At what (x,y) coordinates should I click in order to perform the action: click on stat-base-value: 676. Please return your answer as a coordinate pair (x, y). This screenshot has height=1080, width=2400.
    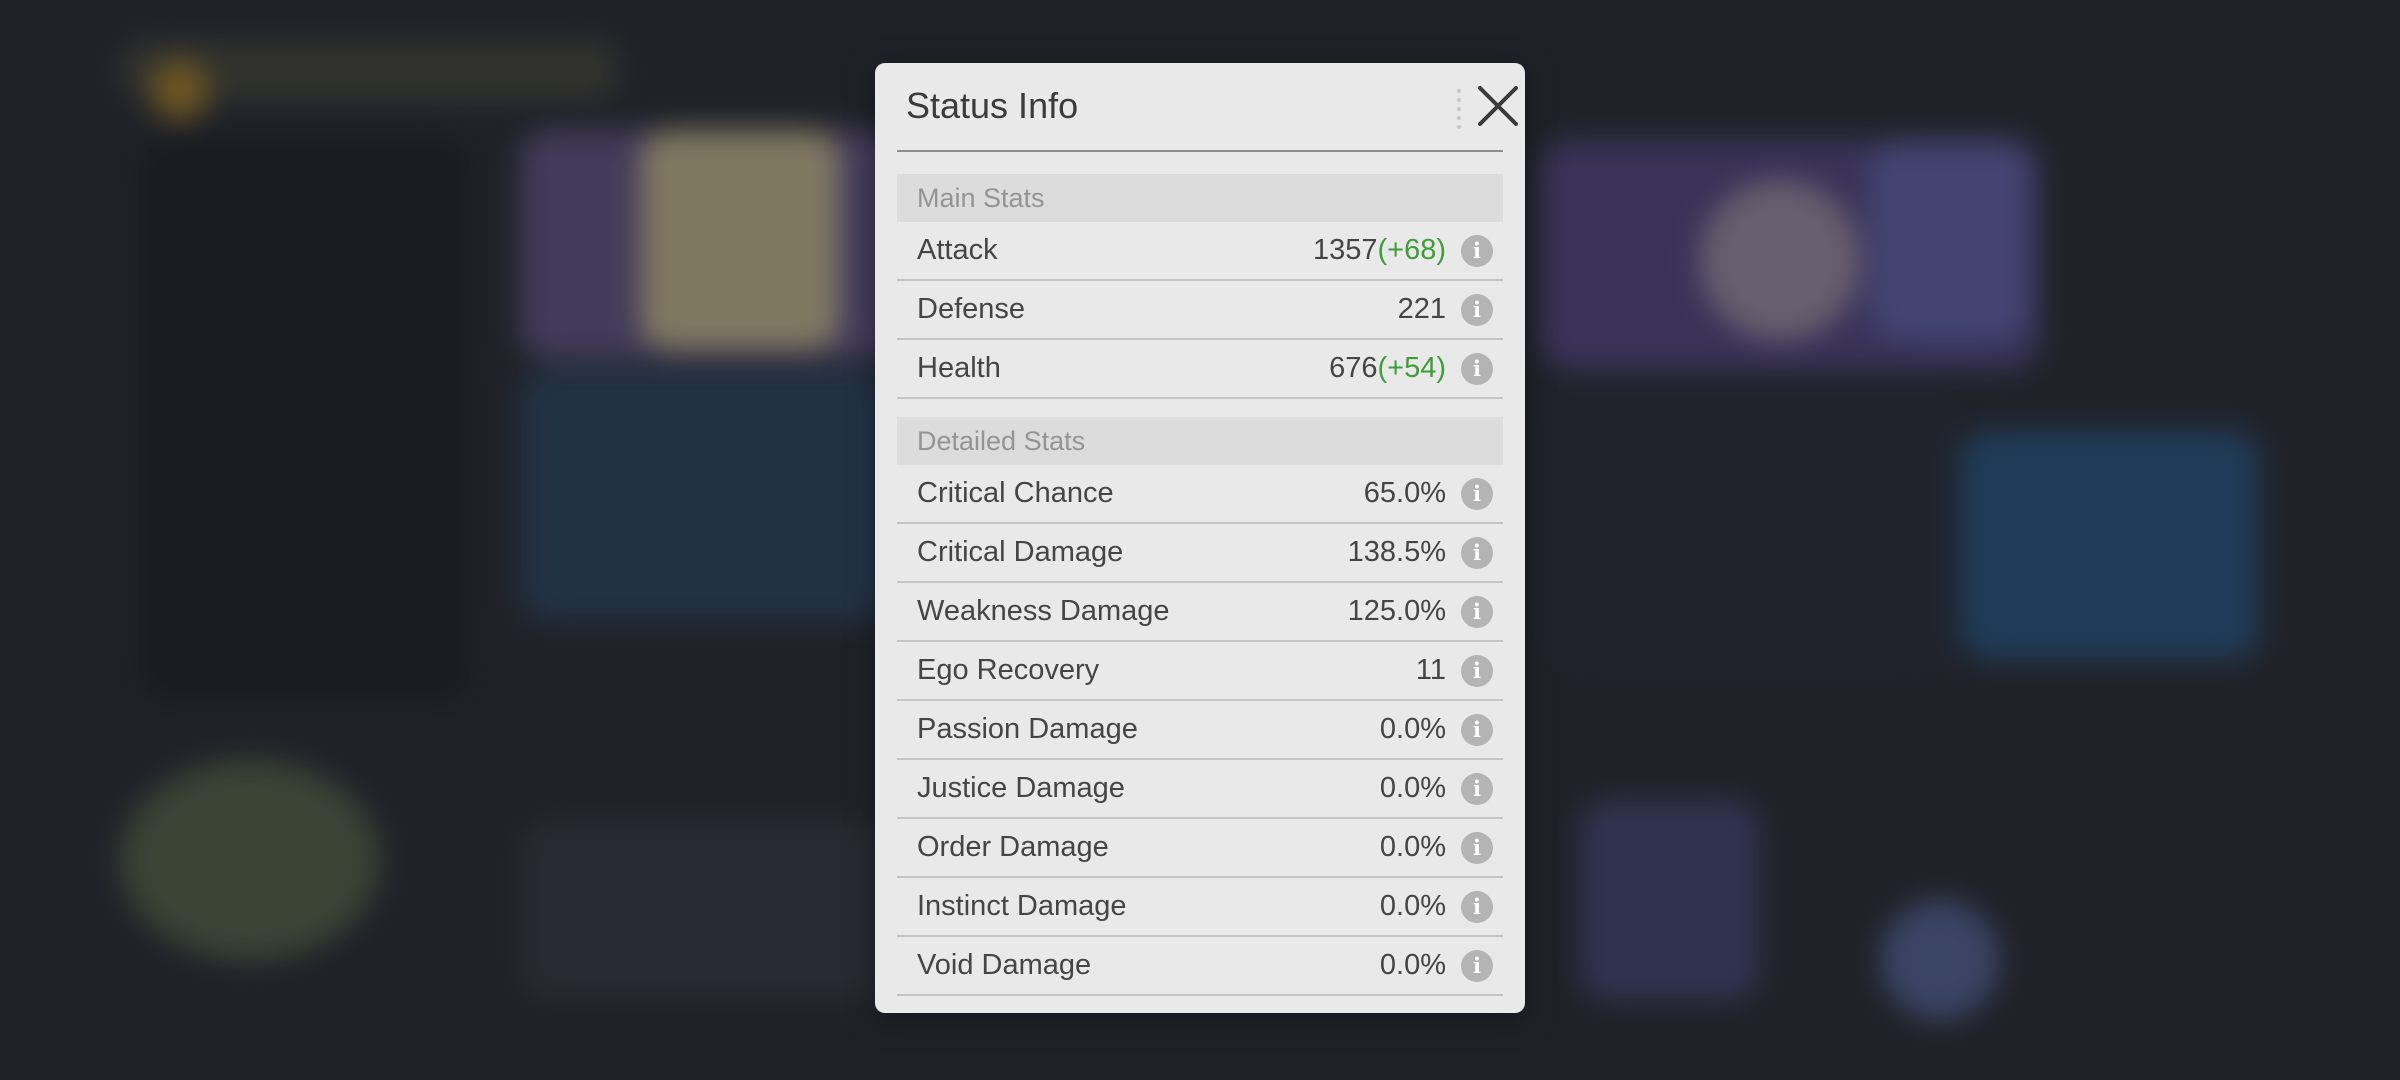
    Looking at the image, I should click on (1353, 368).